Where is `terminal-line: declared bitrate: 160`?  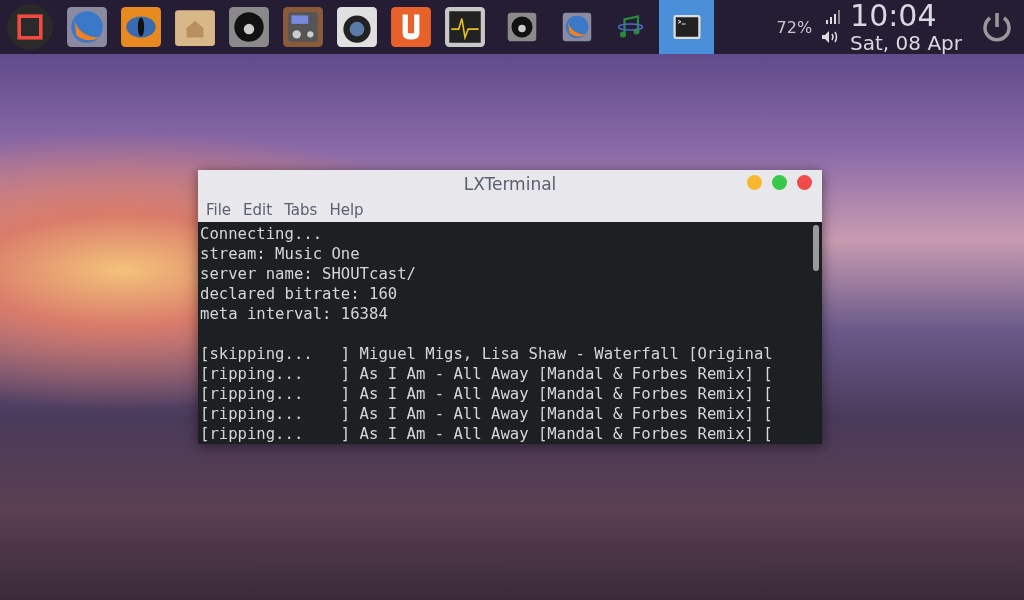
terminal-line: declared bitrate: 160 is located at coordinates (299, 294).